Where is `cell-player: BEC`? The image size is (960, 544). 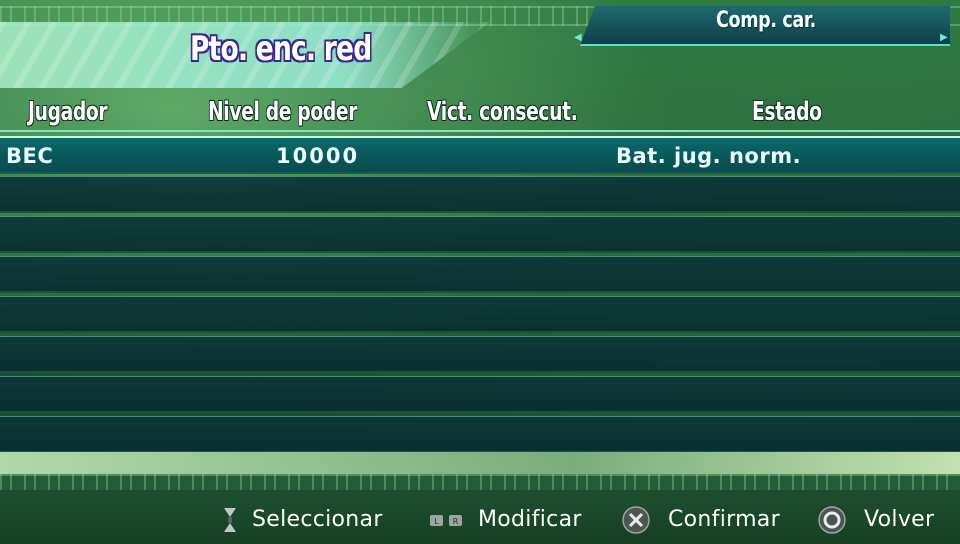
cell-player: BEC is located at coordinates (30, 156).